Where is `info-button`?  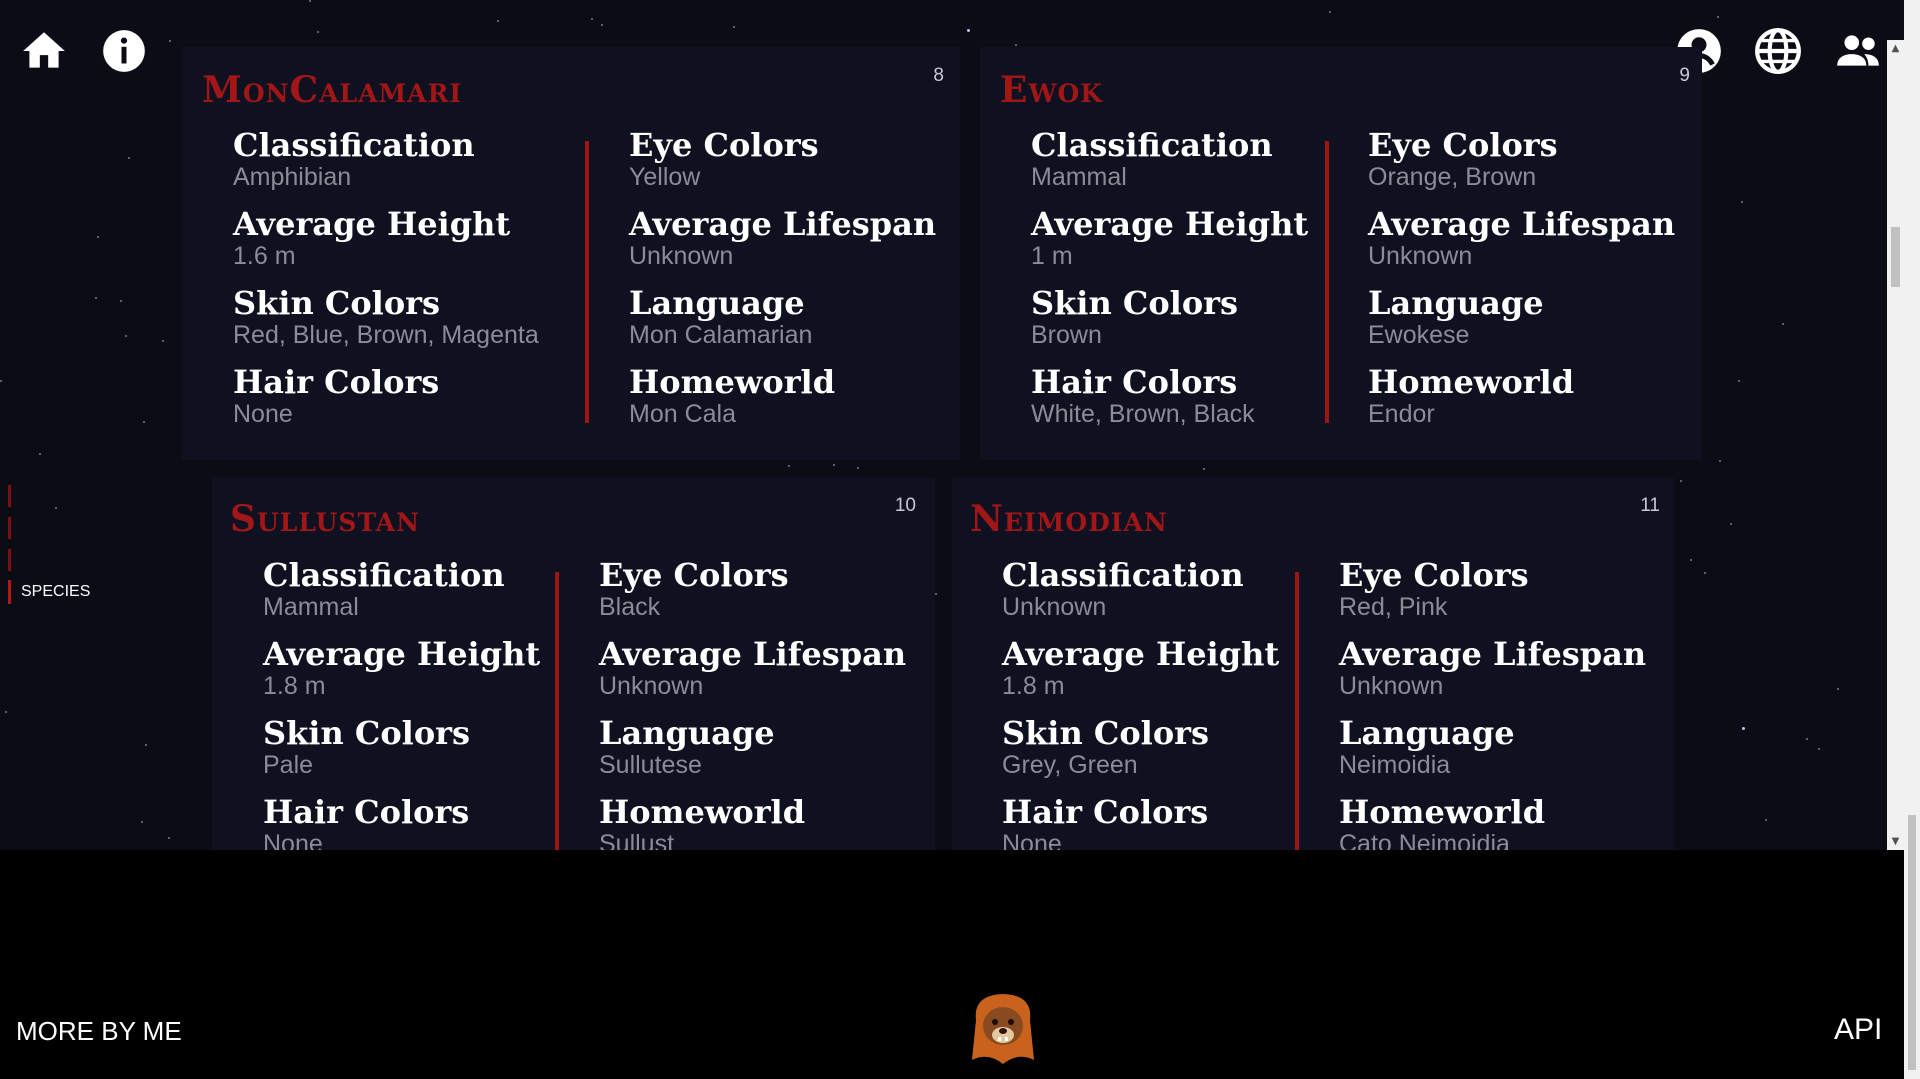
info-button is located at coordinates (124, 51).